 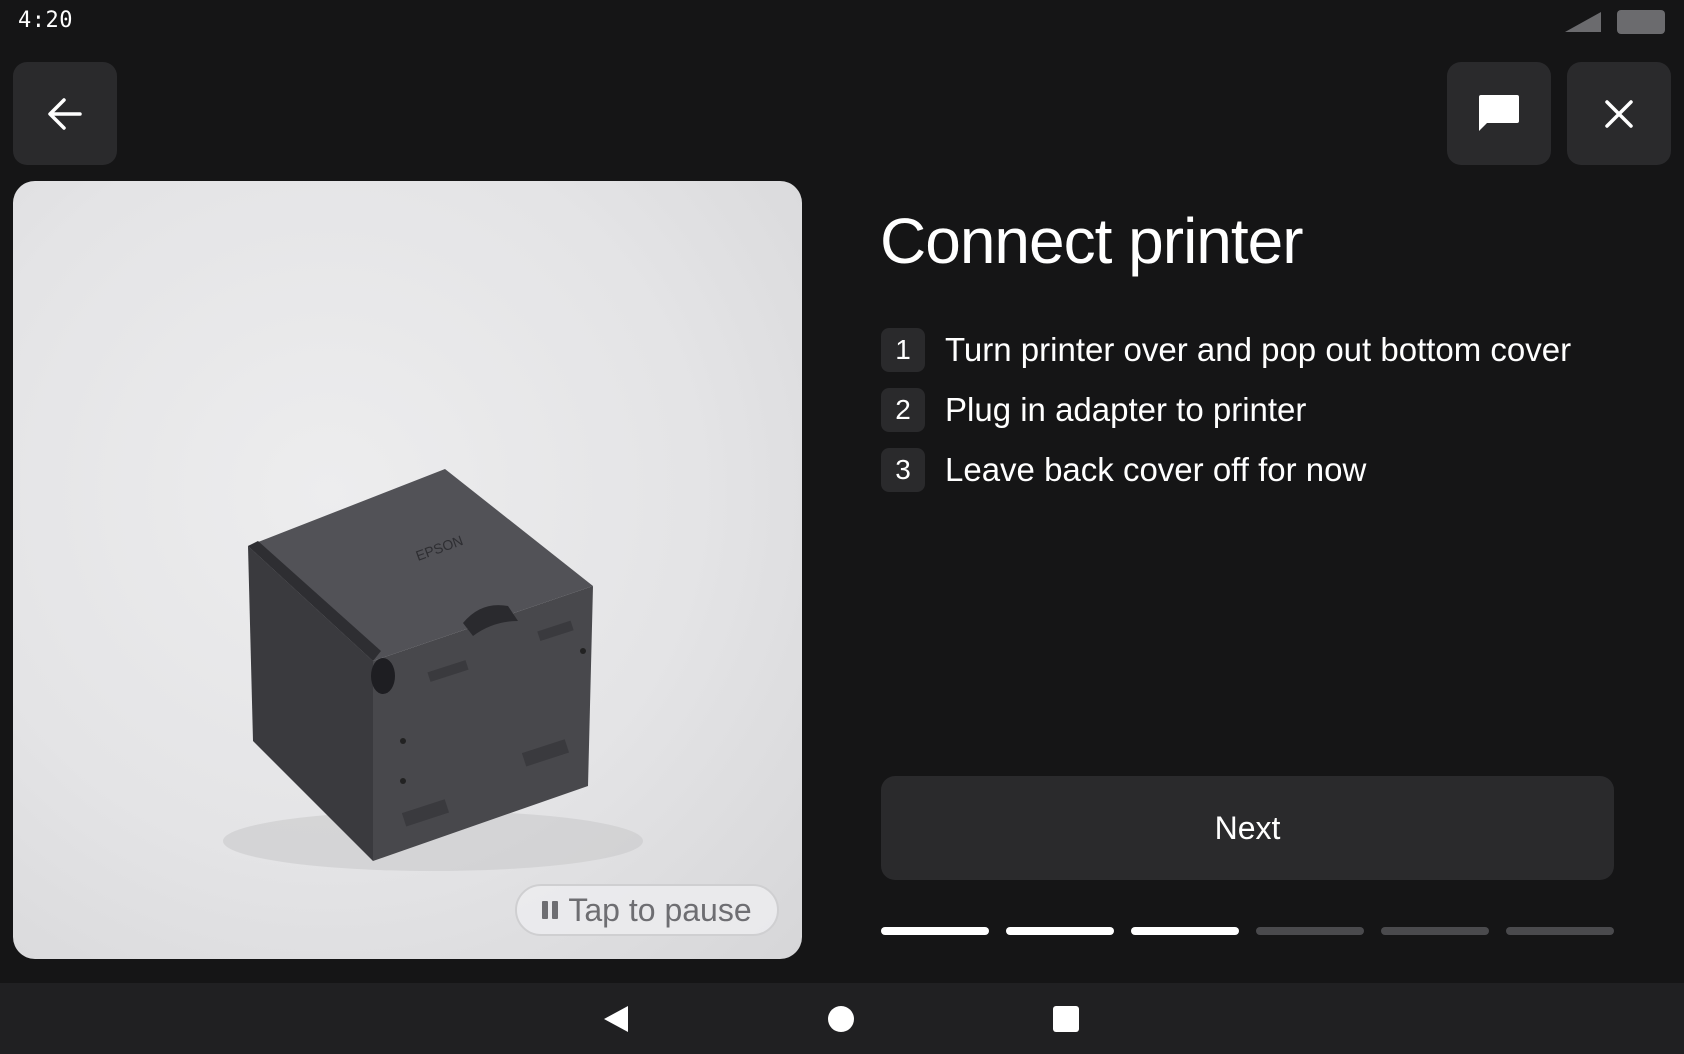 What do you see at coordinates (1156, 469) in the screenshot?
I see `step-text: Leave back cover off for now` at bounding box center [1156, 469].